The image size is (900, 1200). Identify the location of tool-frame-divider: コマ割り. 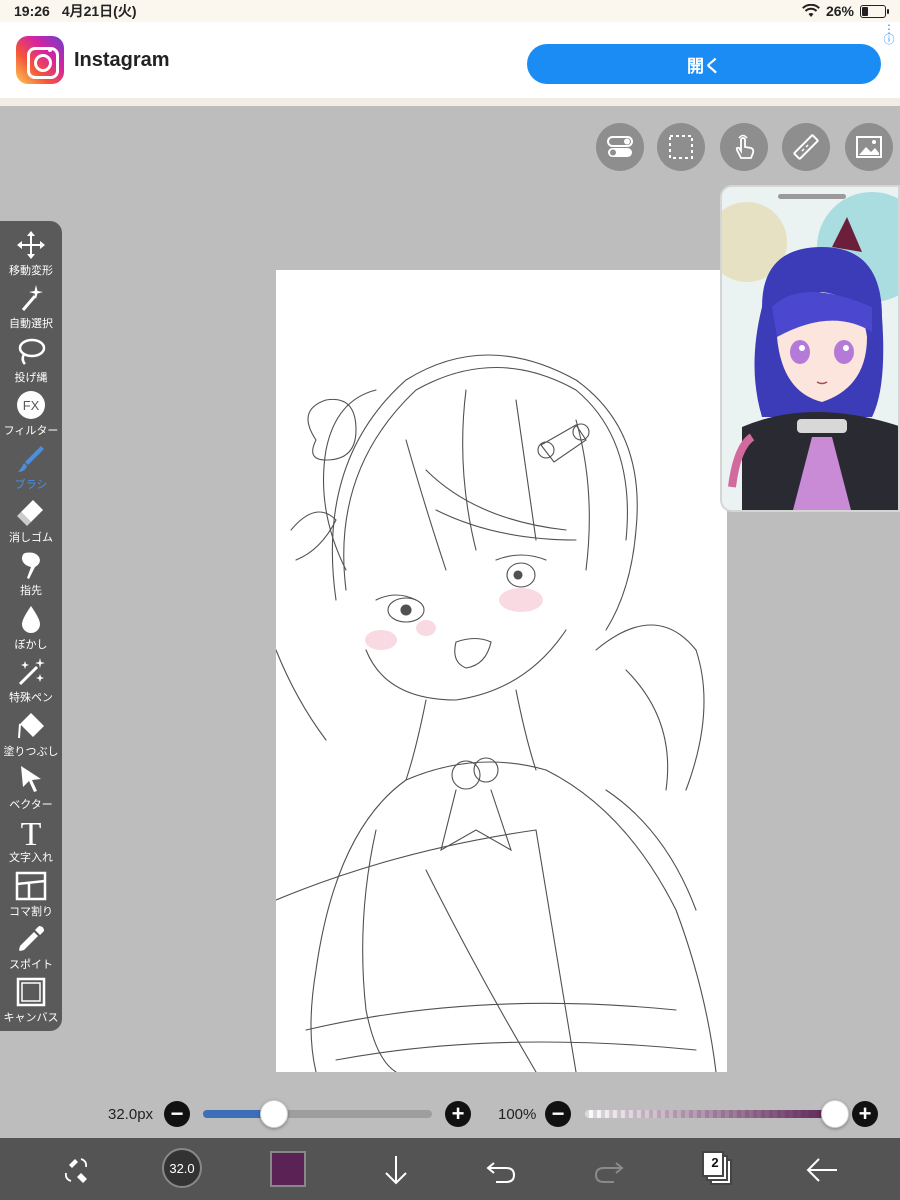
(31, 896).